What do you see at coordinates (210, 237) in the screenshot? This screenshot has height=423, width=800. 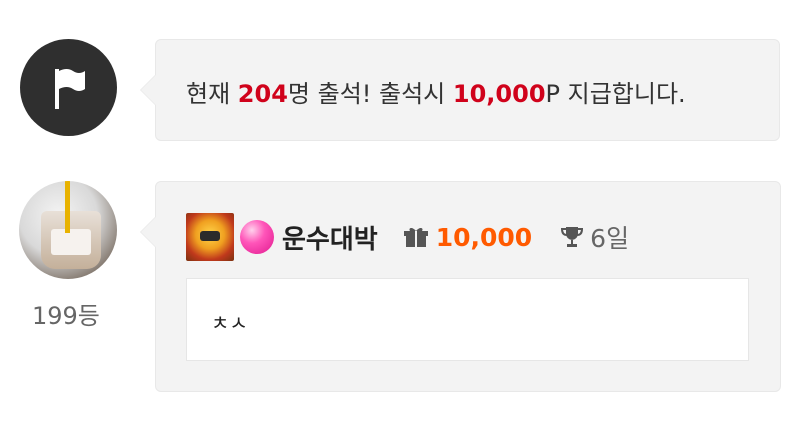 I see `level-badge-icon` at bounding box center [210, 237].